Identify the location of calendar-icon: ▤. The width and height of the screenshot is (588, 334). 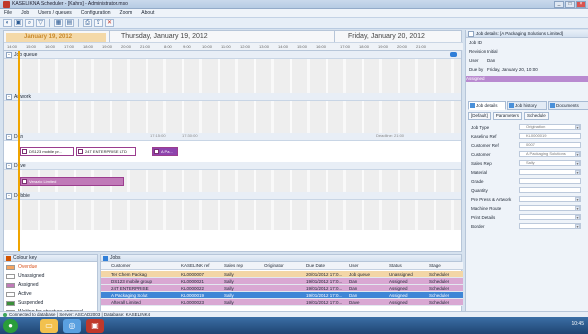
(69, 23).